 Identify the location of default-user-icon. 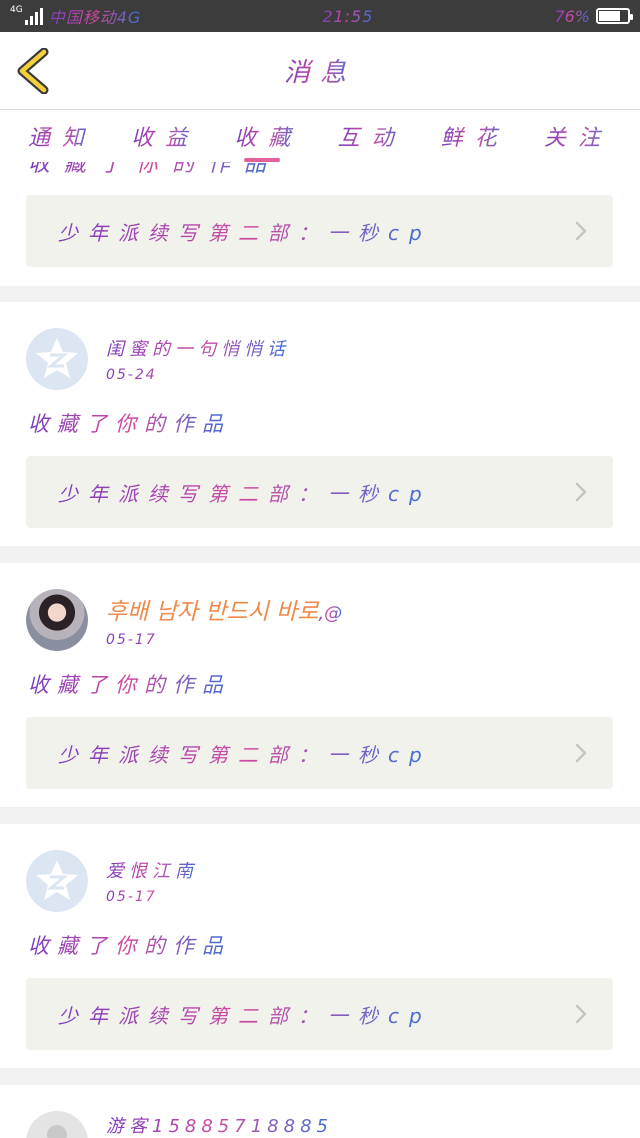
(57, 1131).